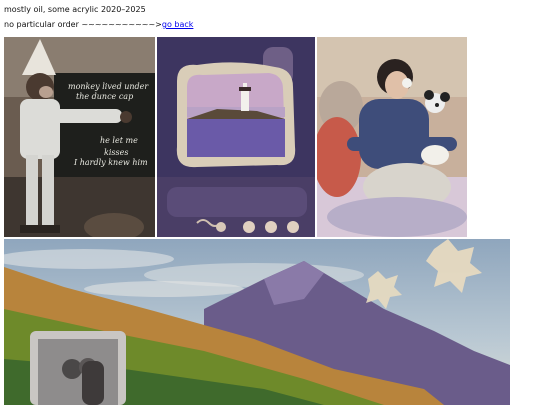 The width and height of the screenshot is (540, 405). I want to click on order-note: no particular order ~~~~~~~~~~~>go back, so click(98, 25).